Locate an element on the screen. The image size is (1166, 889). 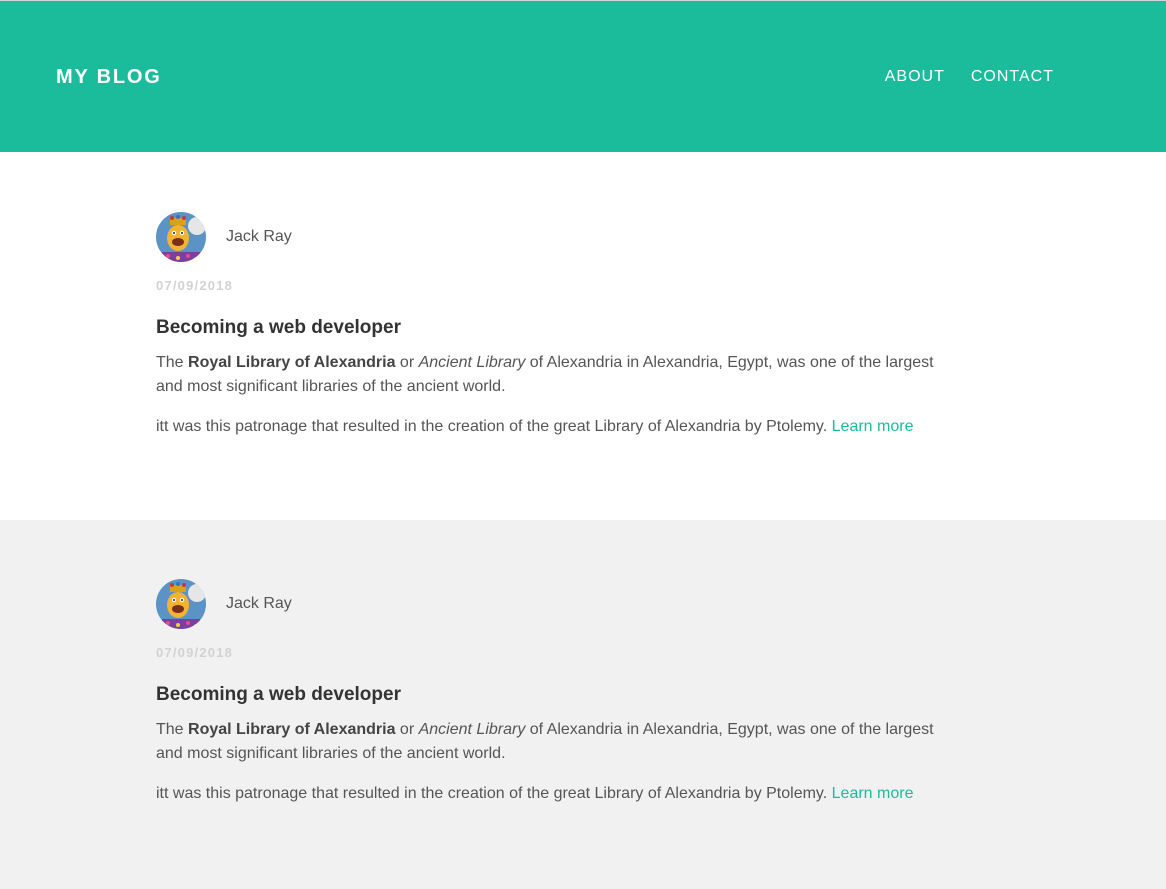
nav-contact-link: CONTACT is located at coordinates (1012, 77).